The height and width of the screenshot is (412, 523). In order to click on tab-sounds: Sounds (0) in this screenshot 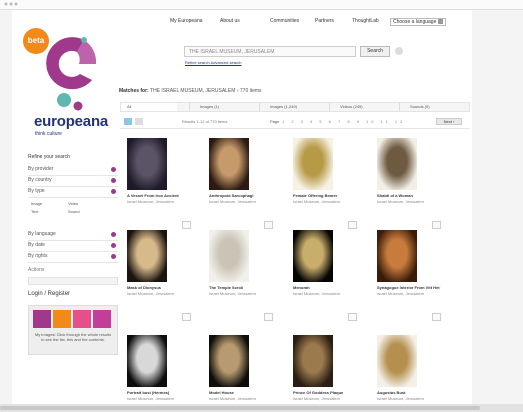, I will do `click(414, 107)`.